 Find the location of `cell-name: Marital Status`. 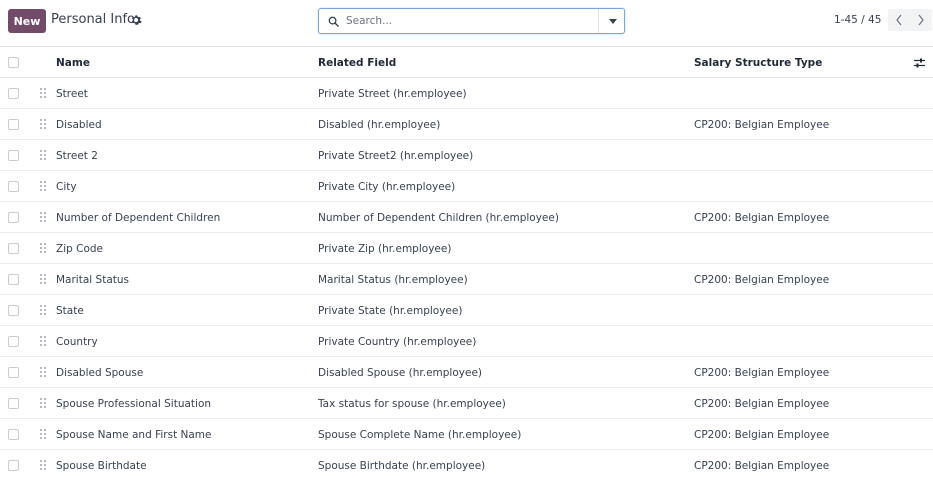

cell-name: Marital Status is located at coordinates (92, 280).